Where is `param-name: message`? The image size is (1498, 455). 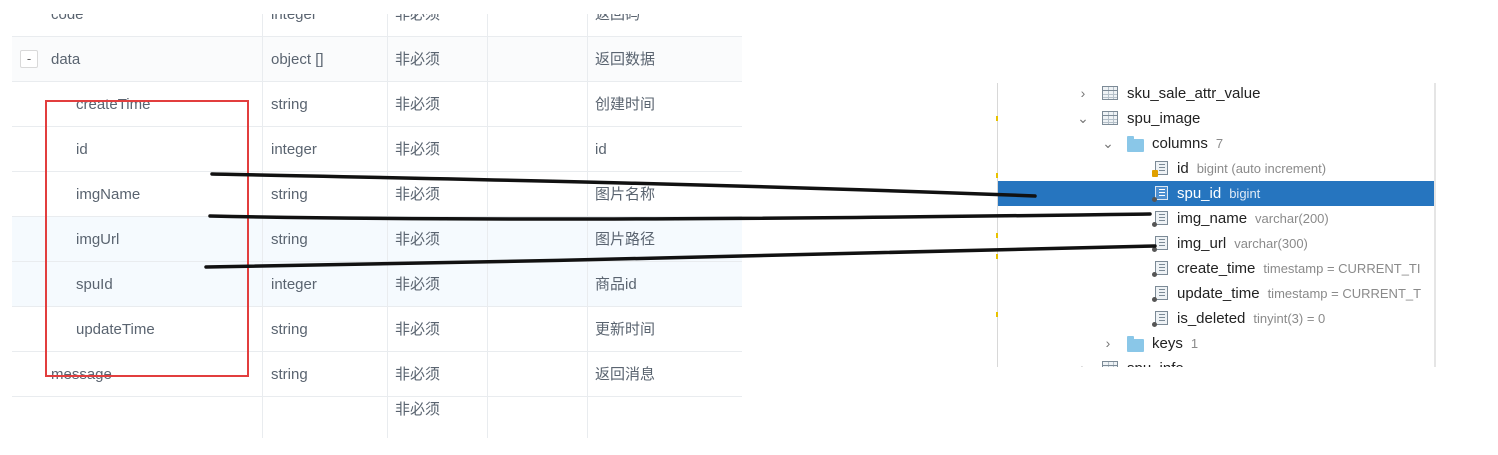 param-name: message is located at coordinates (81, 374).